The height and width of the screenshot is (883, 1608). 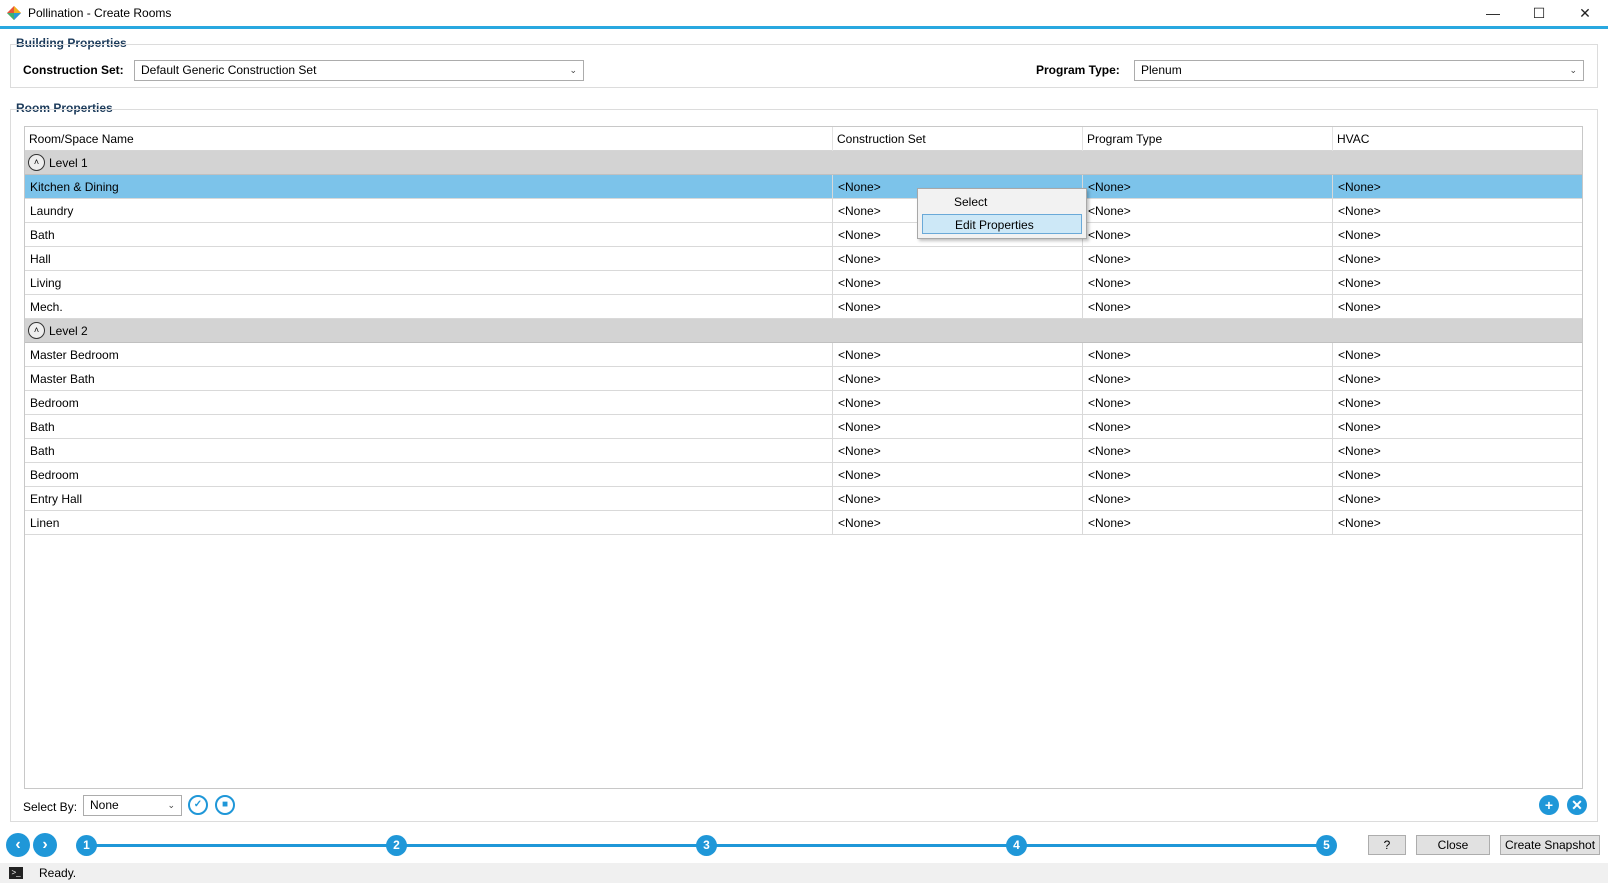 I want to click on help-button: ?, so click(x=1387, y=845).